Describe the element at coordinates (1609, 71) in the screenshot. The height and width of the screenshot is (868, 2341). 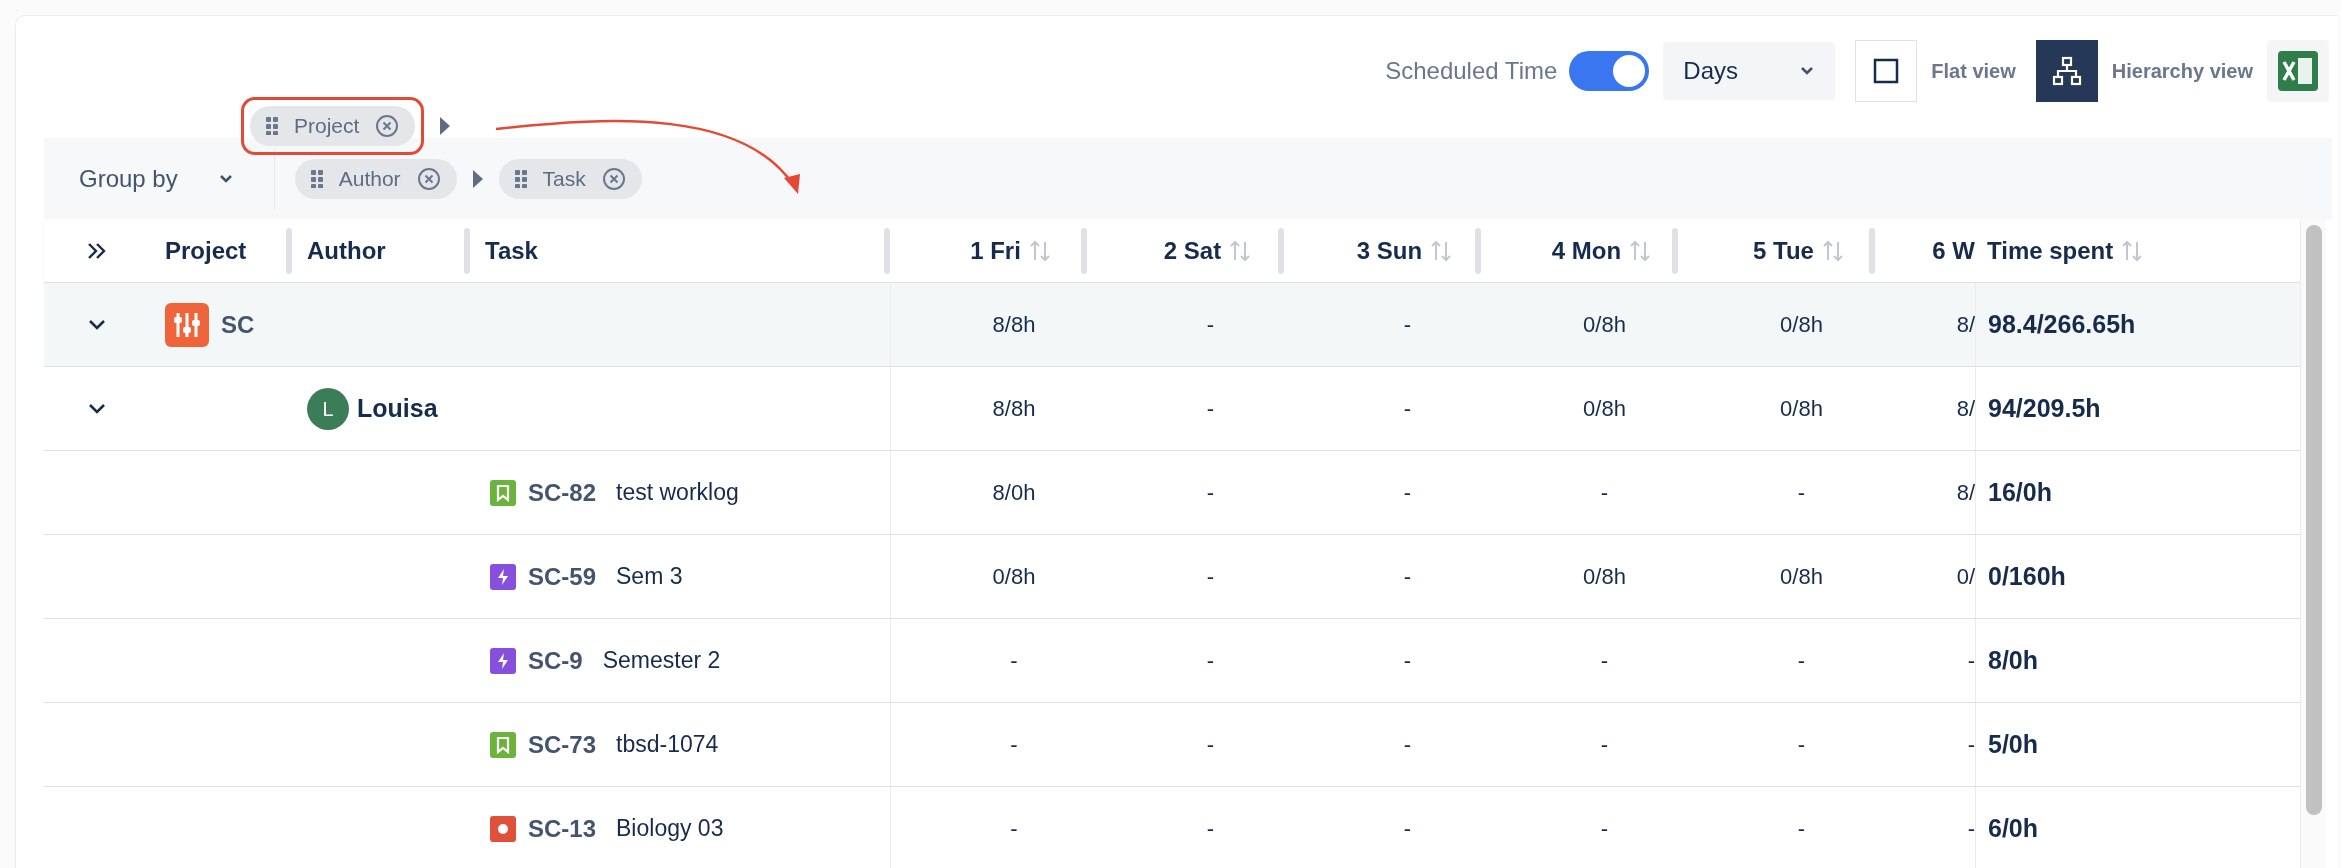
I see `scheduled-time-toggle` at that location.